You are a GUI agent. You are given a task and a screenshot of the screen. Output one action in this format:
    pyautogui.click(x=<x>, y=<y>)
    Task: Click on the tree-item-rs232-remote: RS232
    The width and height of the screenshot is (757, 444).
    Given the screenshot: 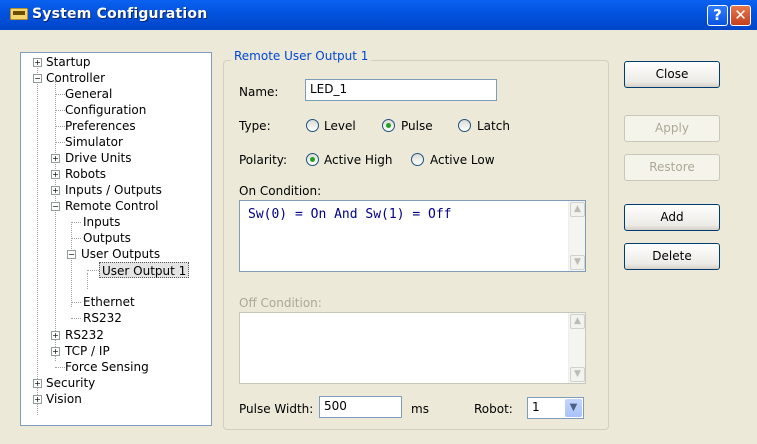 What is the action you would take?
    pyautogui.click(x=102, y=318)
    